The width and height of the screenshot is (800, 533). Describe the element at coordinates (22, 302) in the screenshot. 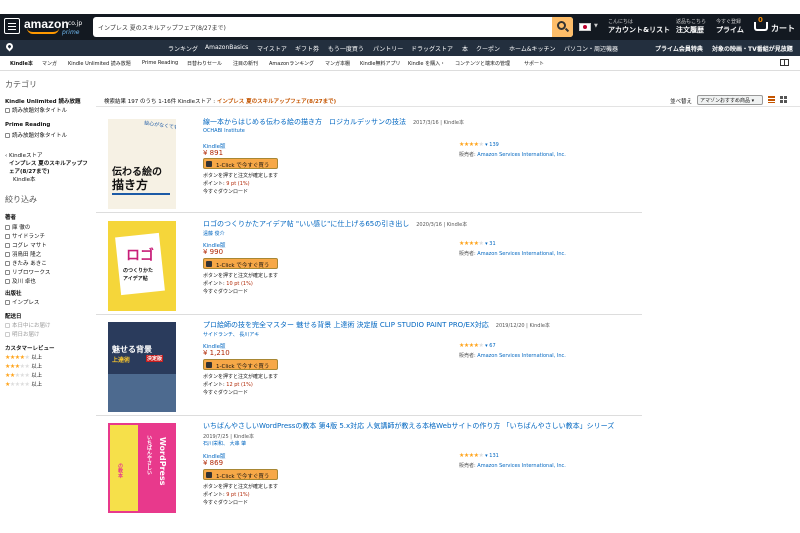

I see `publisher-filter: インプレス` at that location.